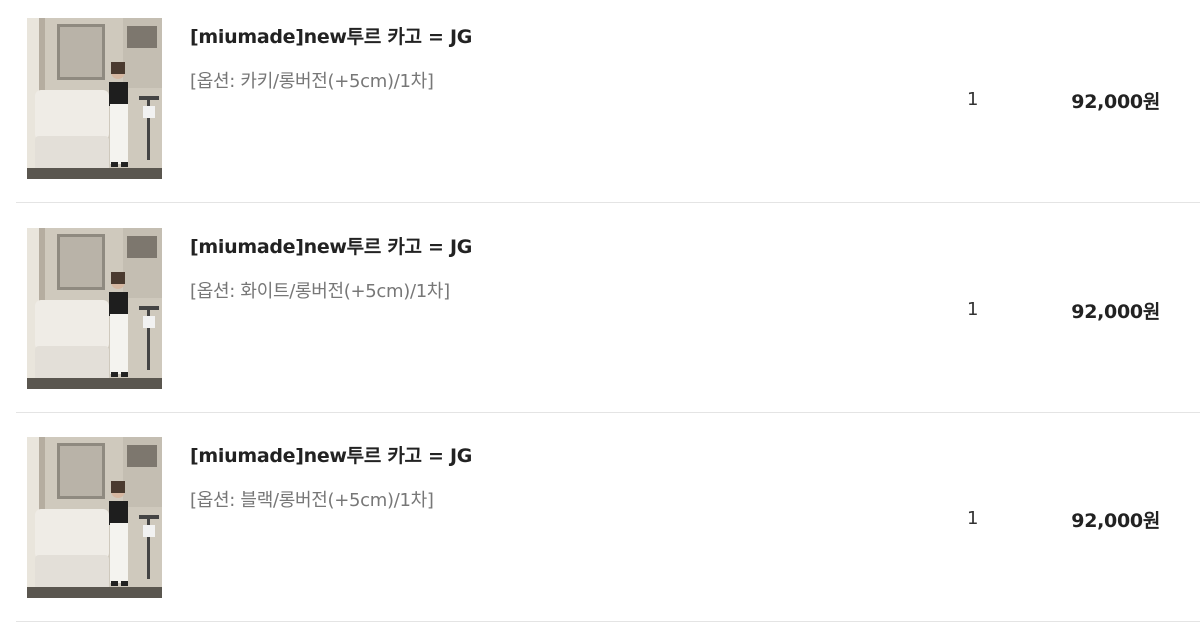 The width and height of the screenshot is (1200, 622). Describe the element at coordinates (312, 500) in the screenshot. I see `product-option: [옵션: 블랙/롱버전(+5cm)/1차]` at that location.